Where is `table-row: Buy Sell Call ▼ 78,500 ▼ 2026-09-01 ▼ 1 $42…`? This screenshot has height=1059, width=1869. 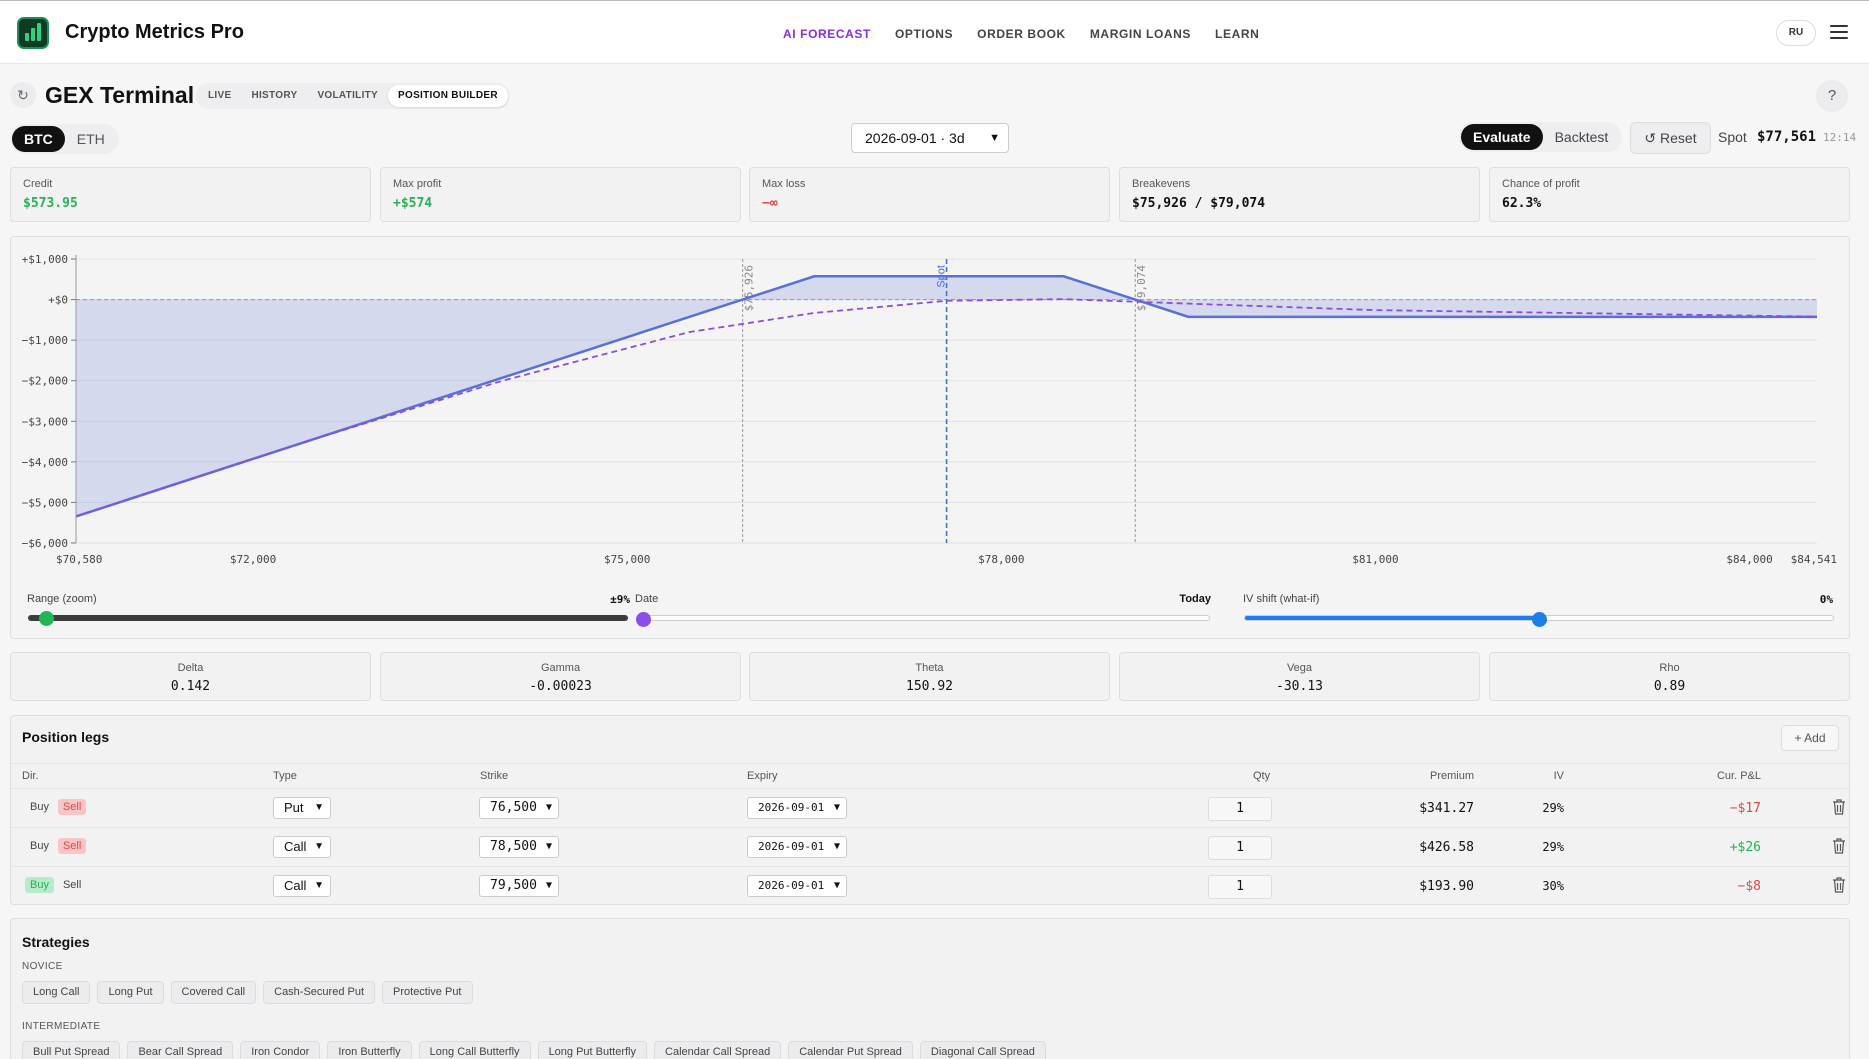
table-row: Buy Sell Call ▼ 78,500 ▼ 2026-09-01 ▼ 1 $42… is located at coordinates (930, 847).